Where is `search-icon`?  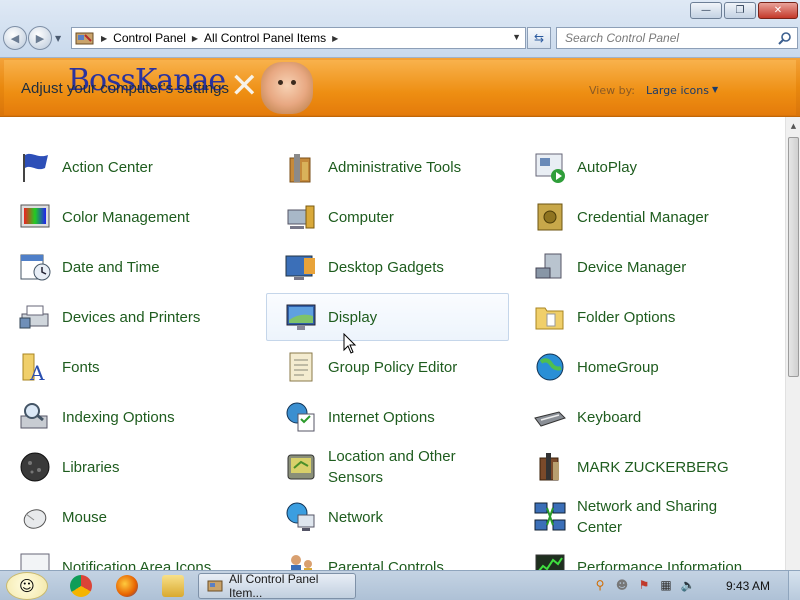 search-icon is located at coordinates (785, 38).